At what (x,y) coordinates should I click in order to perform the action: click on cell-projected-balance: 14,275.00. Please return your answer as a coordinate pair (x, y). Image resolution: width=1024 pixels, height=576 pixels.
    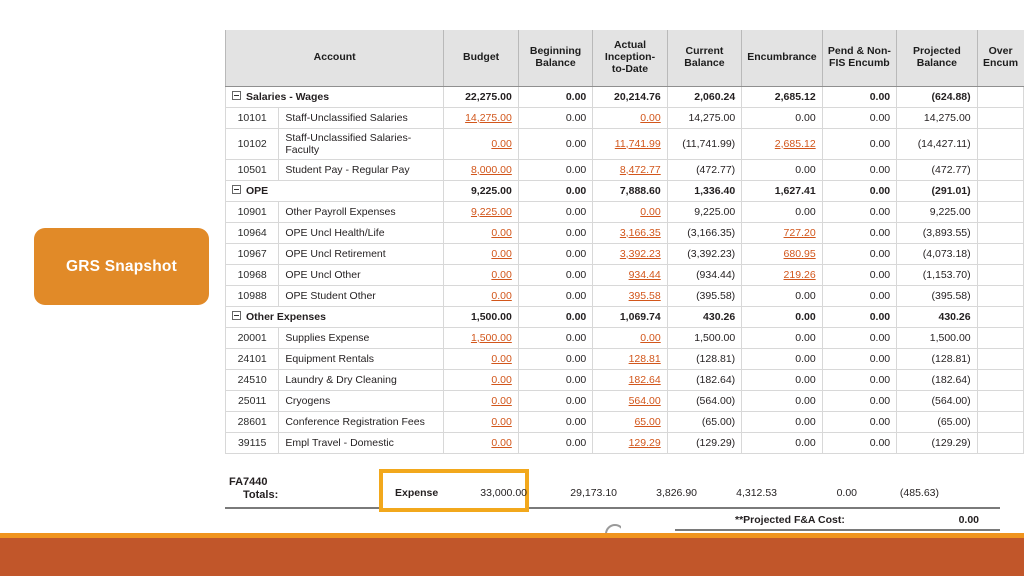
    Looking at the image, I should click on (937, 118).